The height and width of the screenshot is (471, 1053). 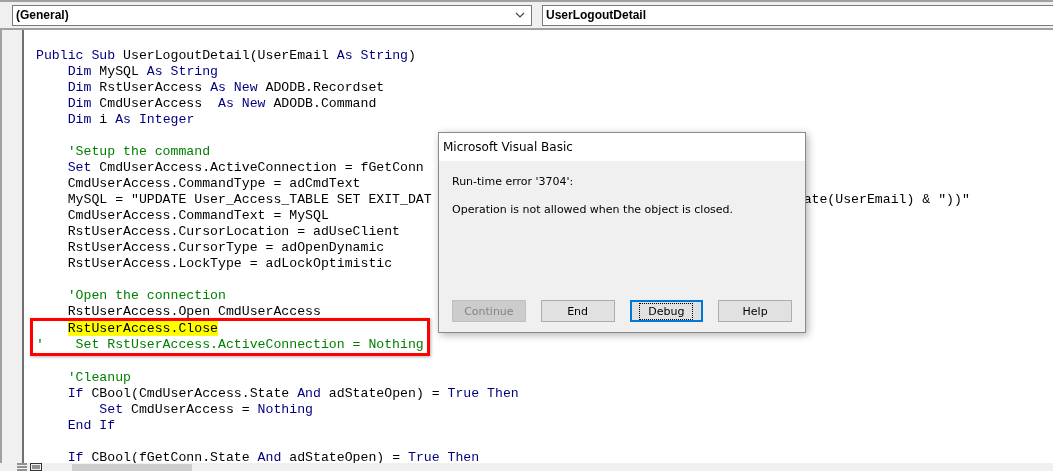 What do you see at coordinates (142, 72) in the screenshot?
I see `code-line: Dim MySQL As String` at bounding box center [142, 72].